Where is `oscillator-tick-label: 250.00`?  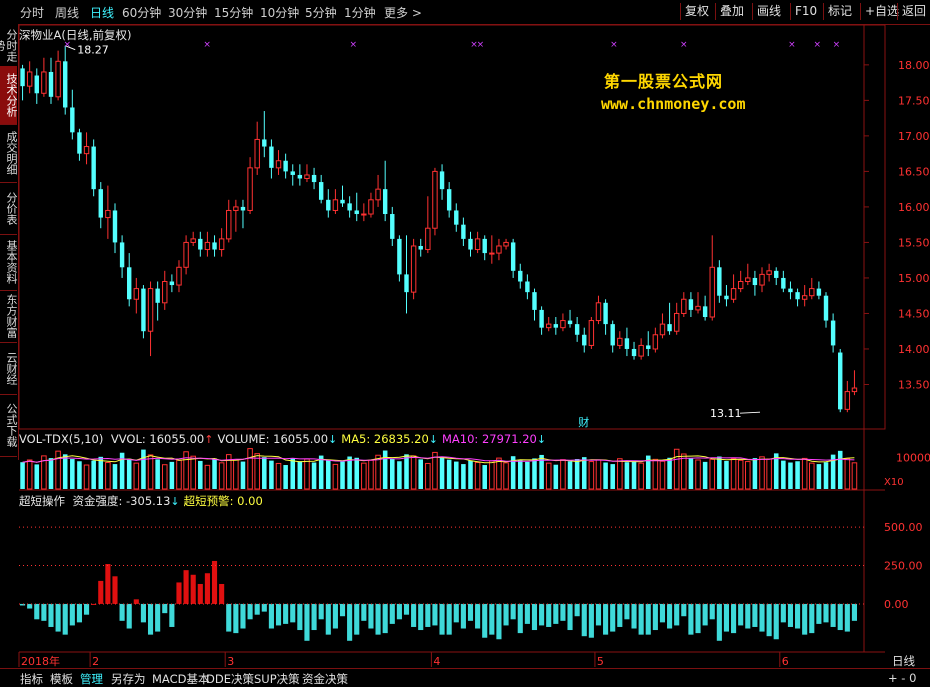
oscillator-tick-label: 250.00 is located at coordinates (903, 566).